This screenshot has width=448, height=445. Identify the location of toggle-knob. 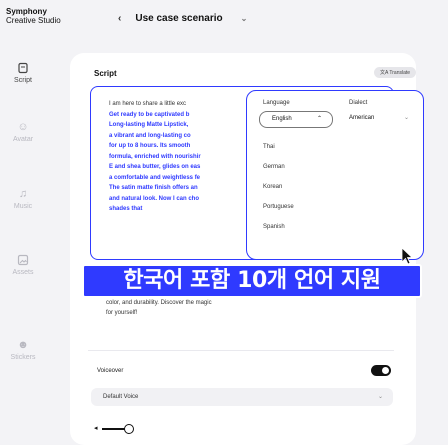
(385, 370).